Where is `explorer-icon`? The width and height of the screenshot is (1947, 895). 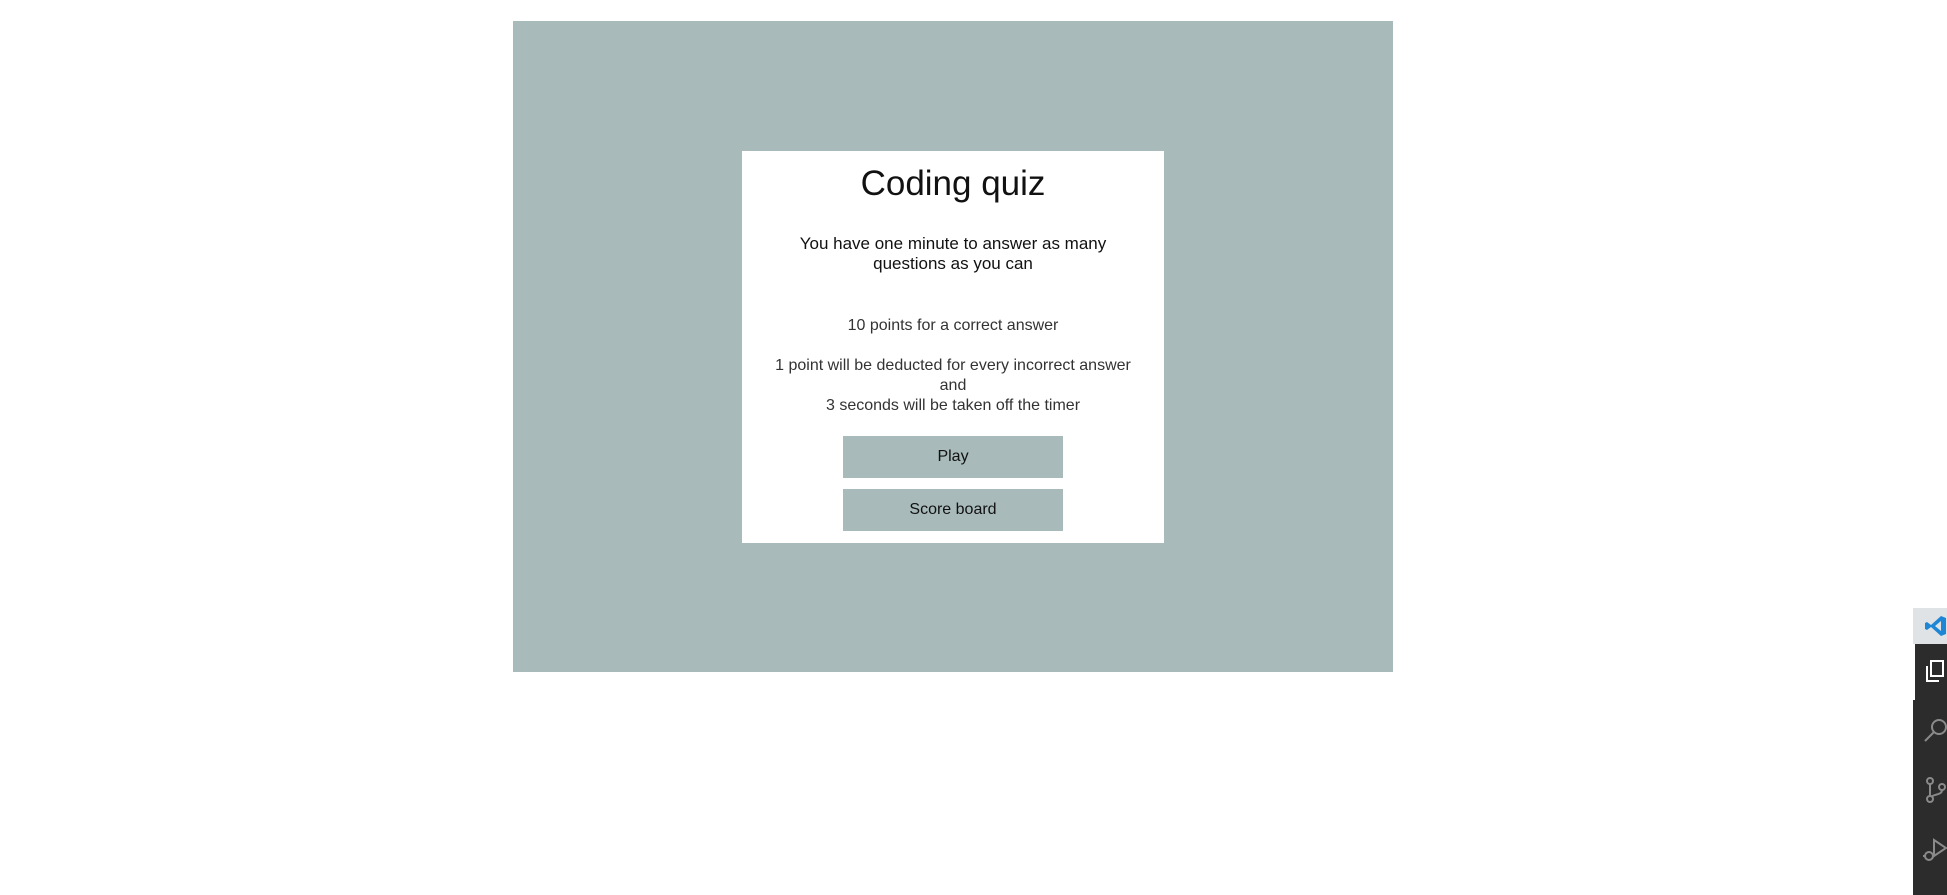 explorer-icon is located at coordinates (1934, 672).